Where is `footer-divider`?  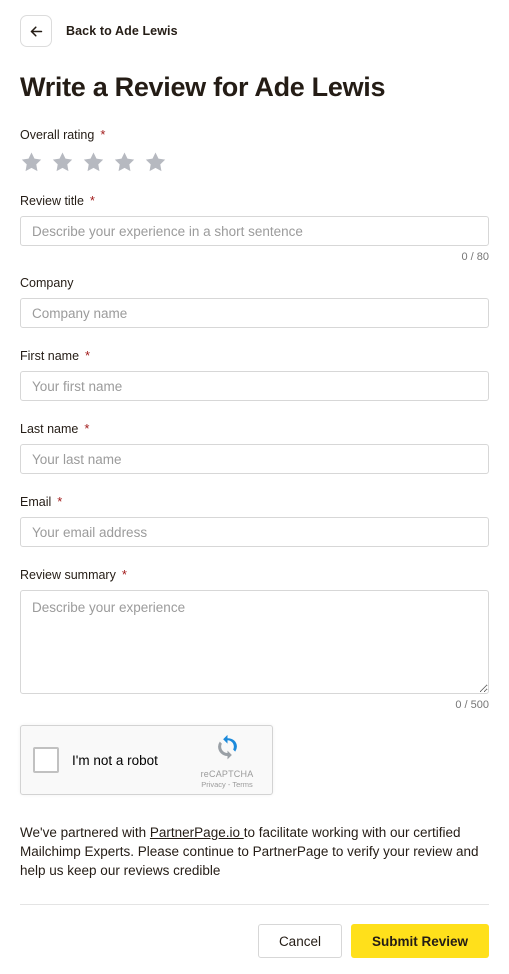
footer-divider is located at coordinates (254, 904).